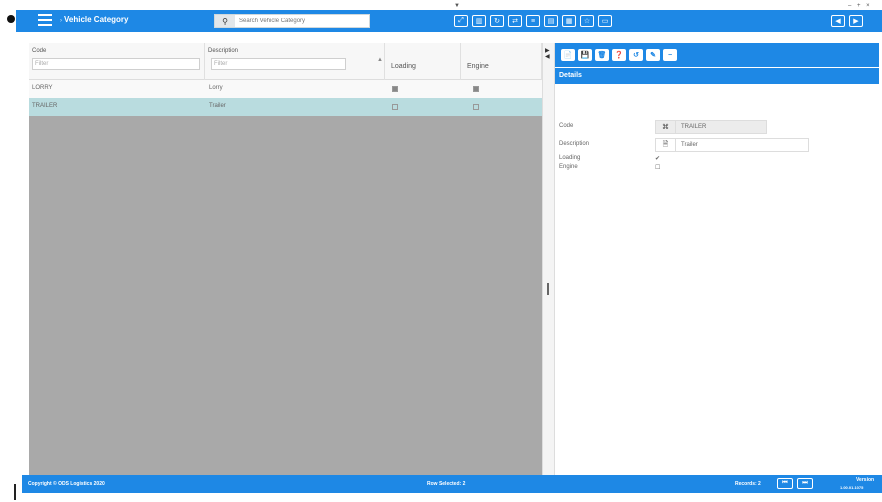  Describe the element at coordinates (11, 19) in the screenshot. I see `bullet-dot` at that location.